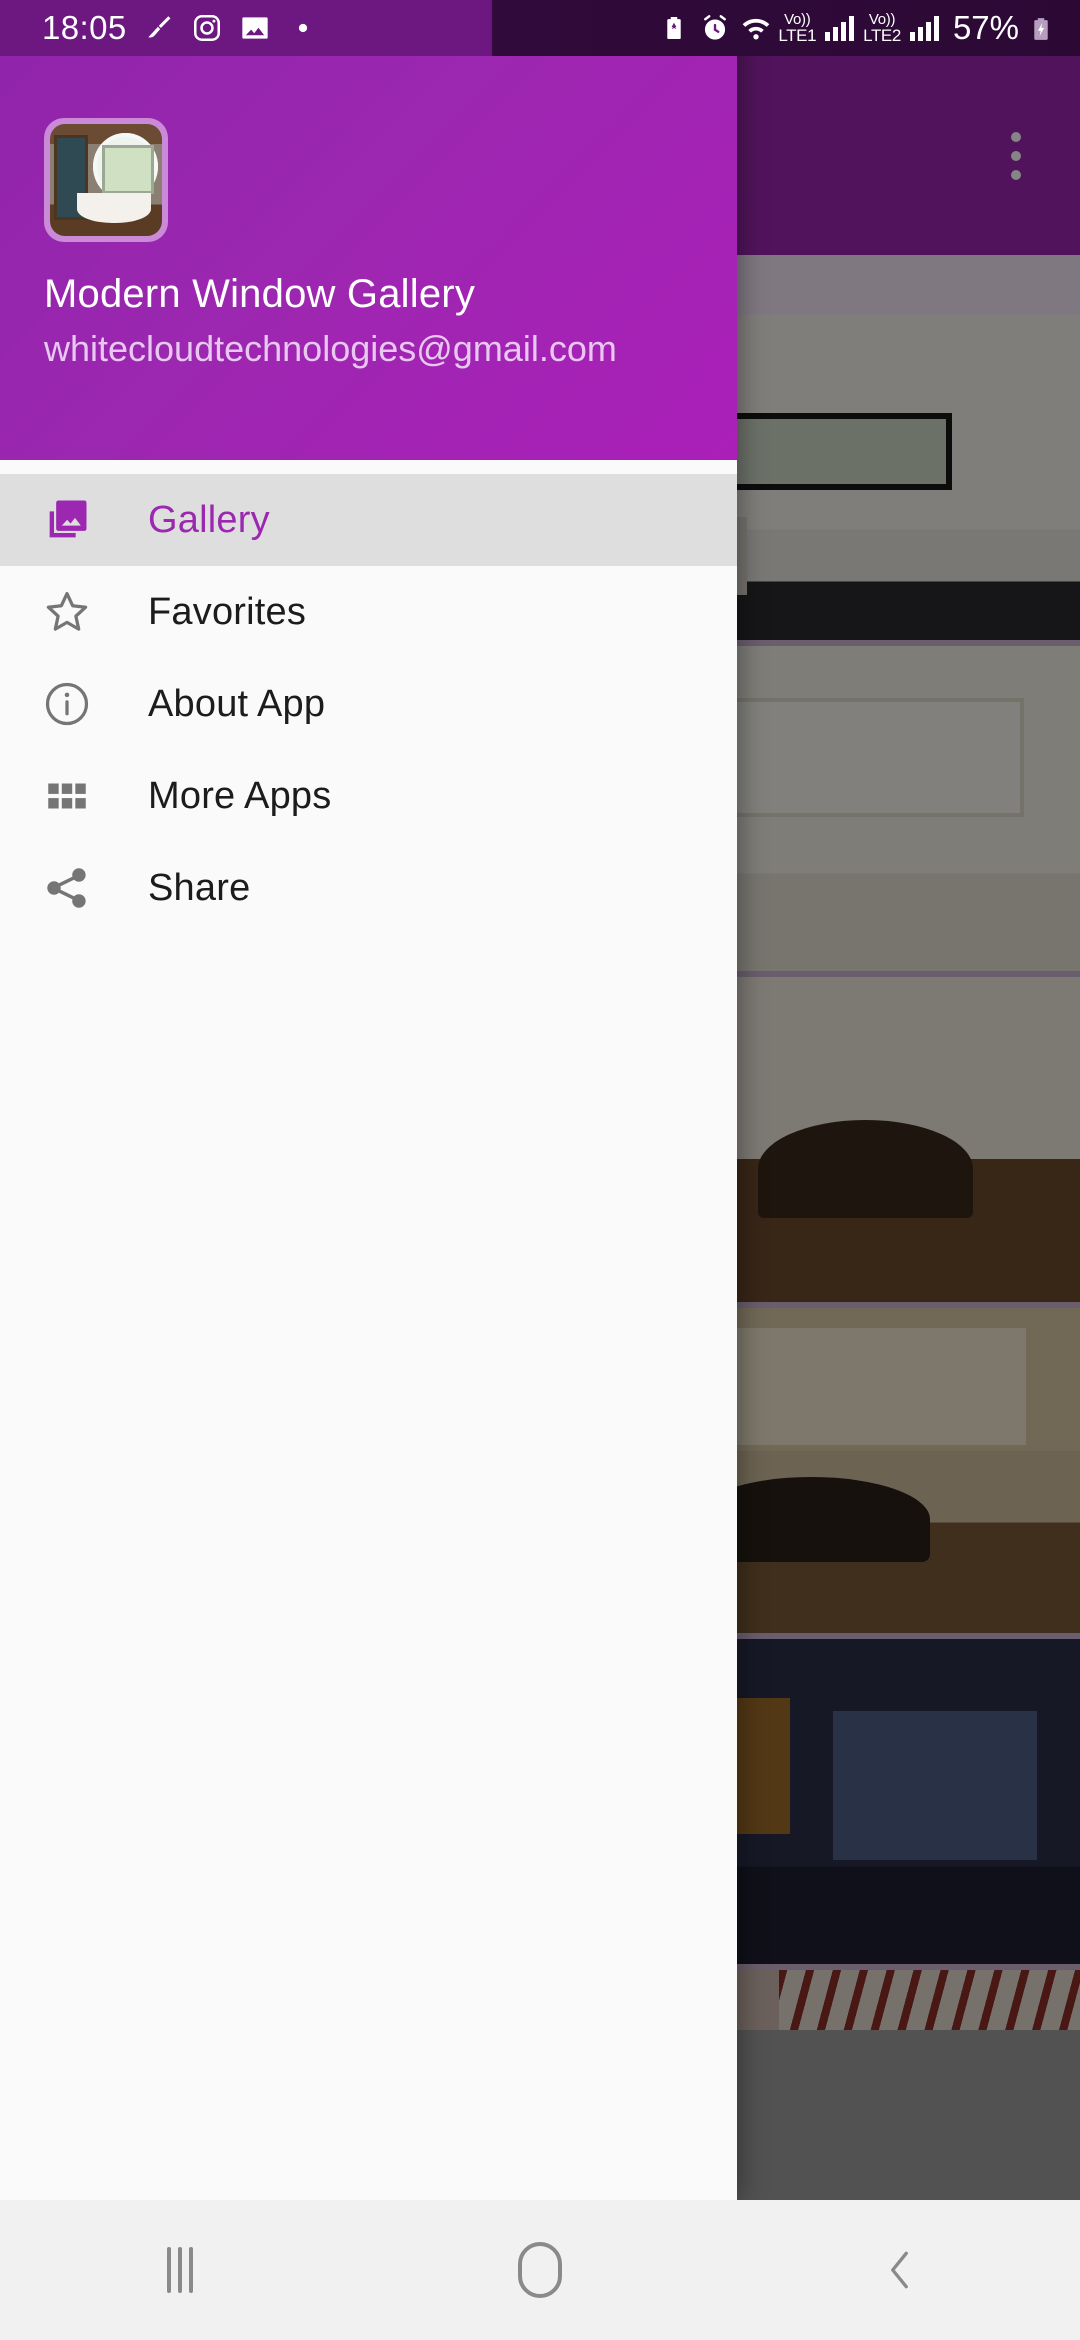 This screenshot has width=1080, height=2340. I want to click on battery-percent-label: 57%, so click(985, 27).